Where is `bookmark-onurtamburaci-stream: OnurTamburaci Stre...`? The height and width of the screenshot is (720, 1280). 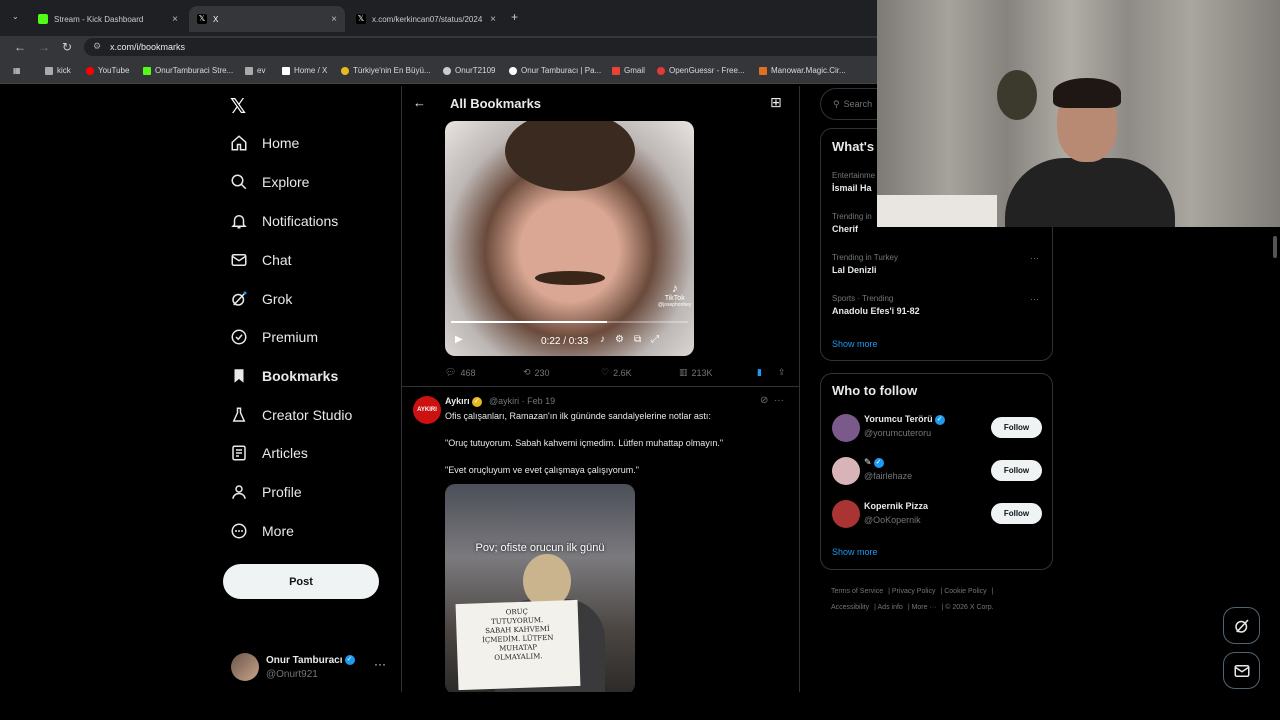 bookmark-onurtamburaci-stream: OnurTamburaci Stre... is located at coordinates (188, 70).